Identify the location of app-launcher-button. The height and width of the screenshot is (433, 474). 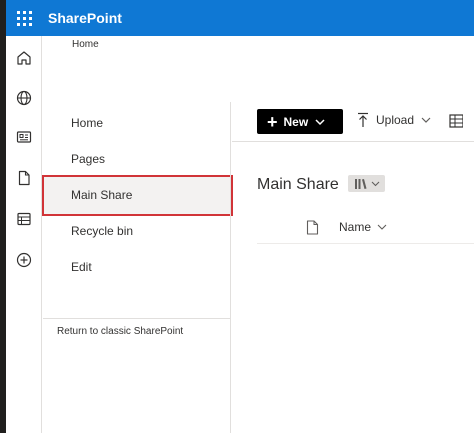
(24, 18).